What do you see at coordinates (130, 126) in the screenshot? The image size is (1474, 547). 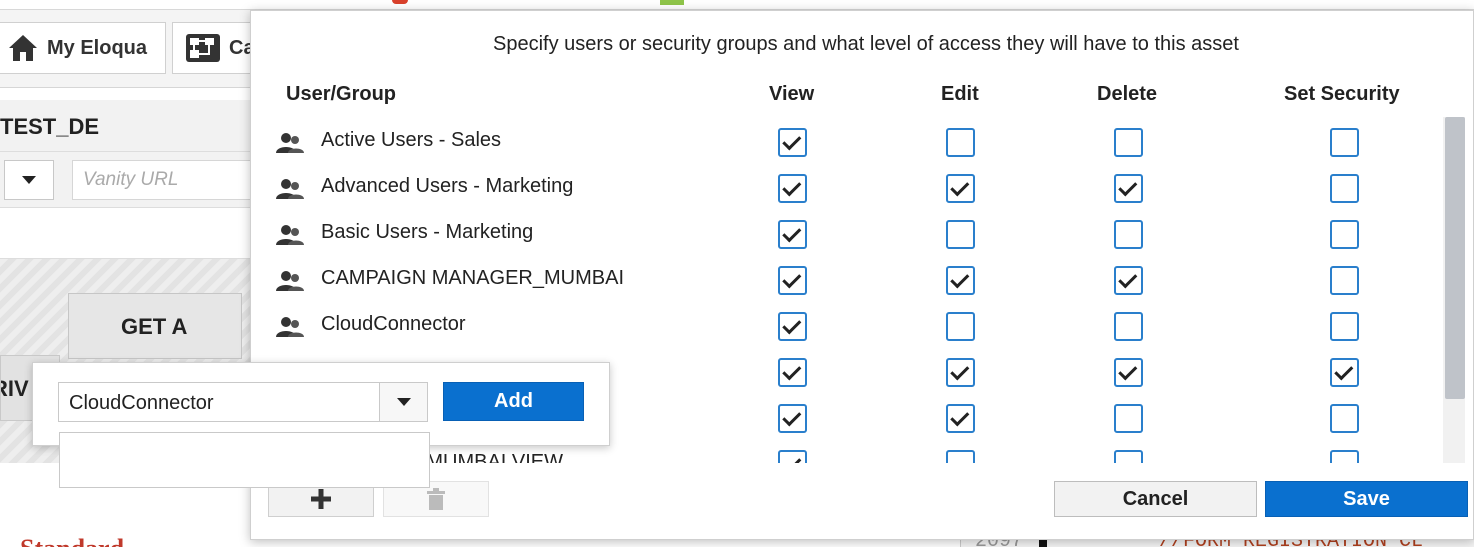 I see `asset-title: TEST_DE` at bounding box center [130, 126].